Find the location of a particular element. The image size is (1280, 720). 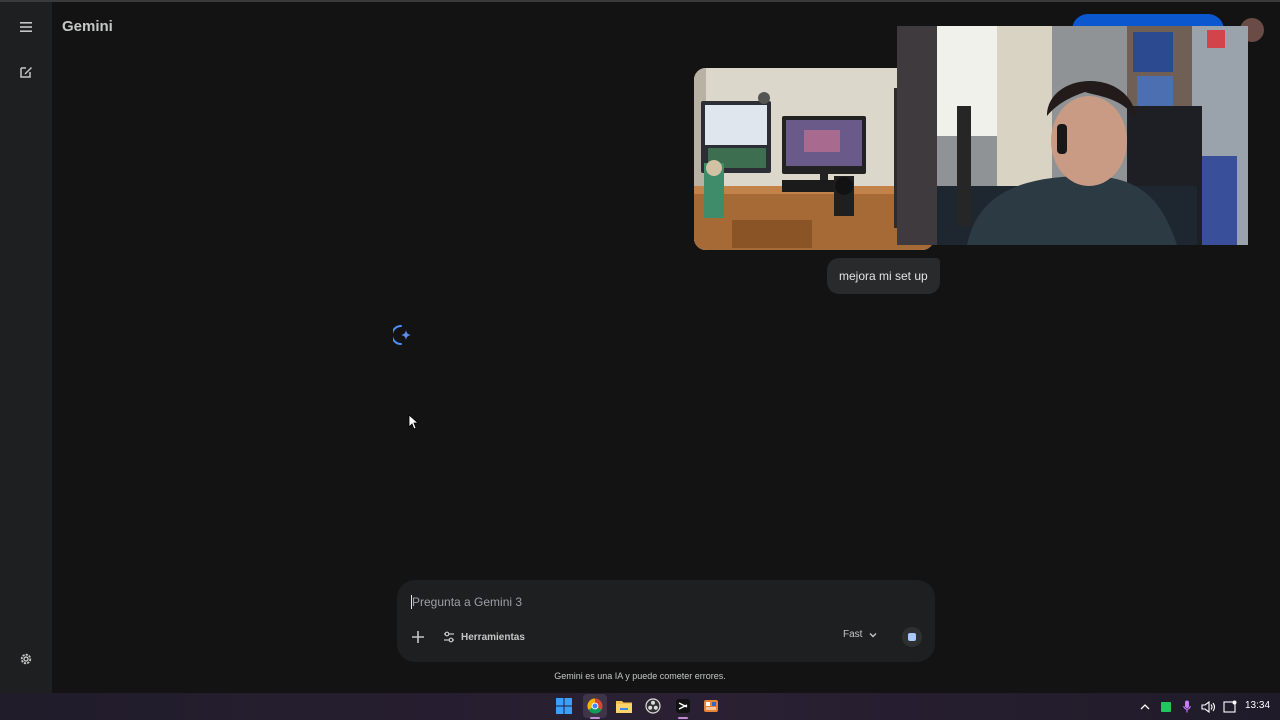

taskbar is located at coordinates (640, 706).